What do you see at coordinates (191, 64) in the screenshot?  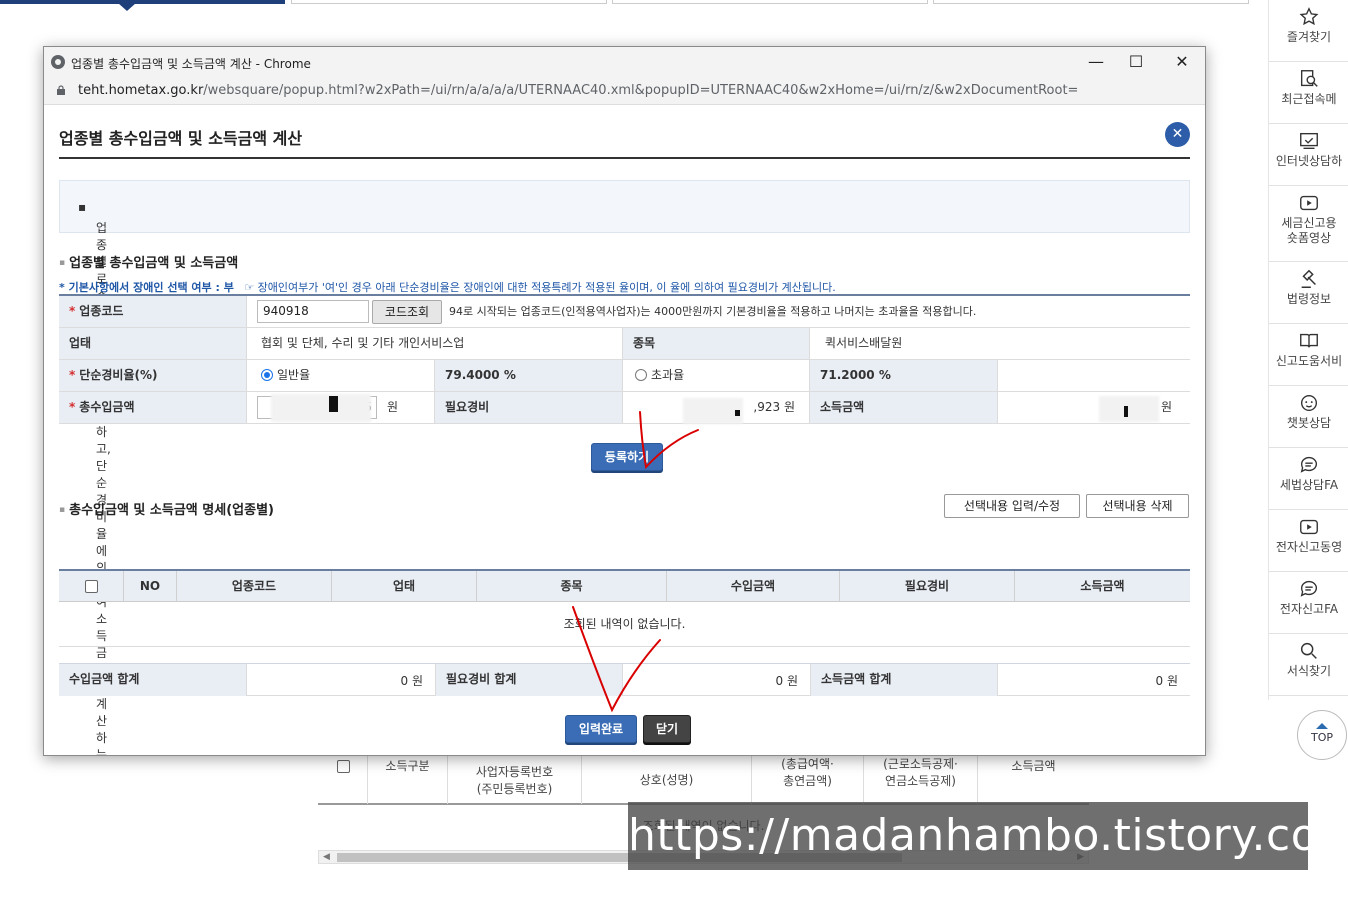 I see `window-title: 업종별 총수입금액 및 소득금액 계산 - Chrome` at bounding box center [191, 64].